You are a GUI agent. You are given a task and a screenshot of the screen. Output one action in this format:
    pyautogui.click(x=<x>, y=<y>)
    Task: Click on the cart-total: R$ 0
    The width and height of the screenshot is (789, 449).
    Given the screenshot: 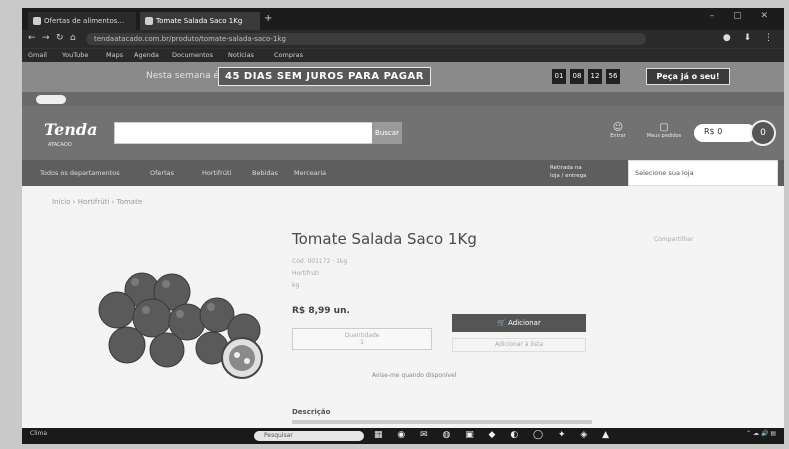 What is the action you would take?
    pyautogui.click(x=725, y=133)
    